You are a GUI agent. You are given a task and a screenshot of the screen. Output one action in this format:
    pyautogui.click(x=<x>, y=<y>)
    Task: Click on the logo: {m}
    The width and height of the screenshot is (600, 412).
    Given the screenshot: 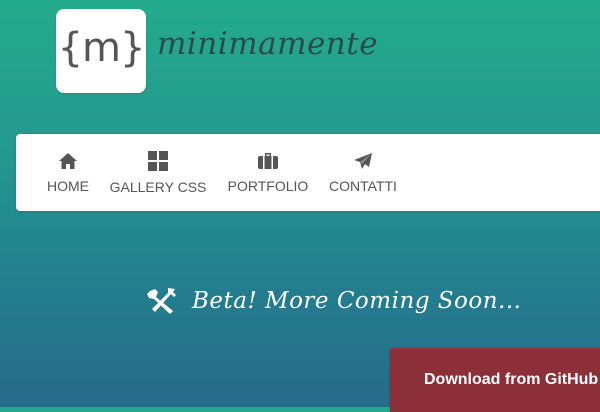 What is the action you would take?
    pyautogui.click(x=101, y=51)
    